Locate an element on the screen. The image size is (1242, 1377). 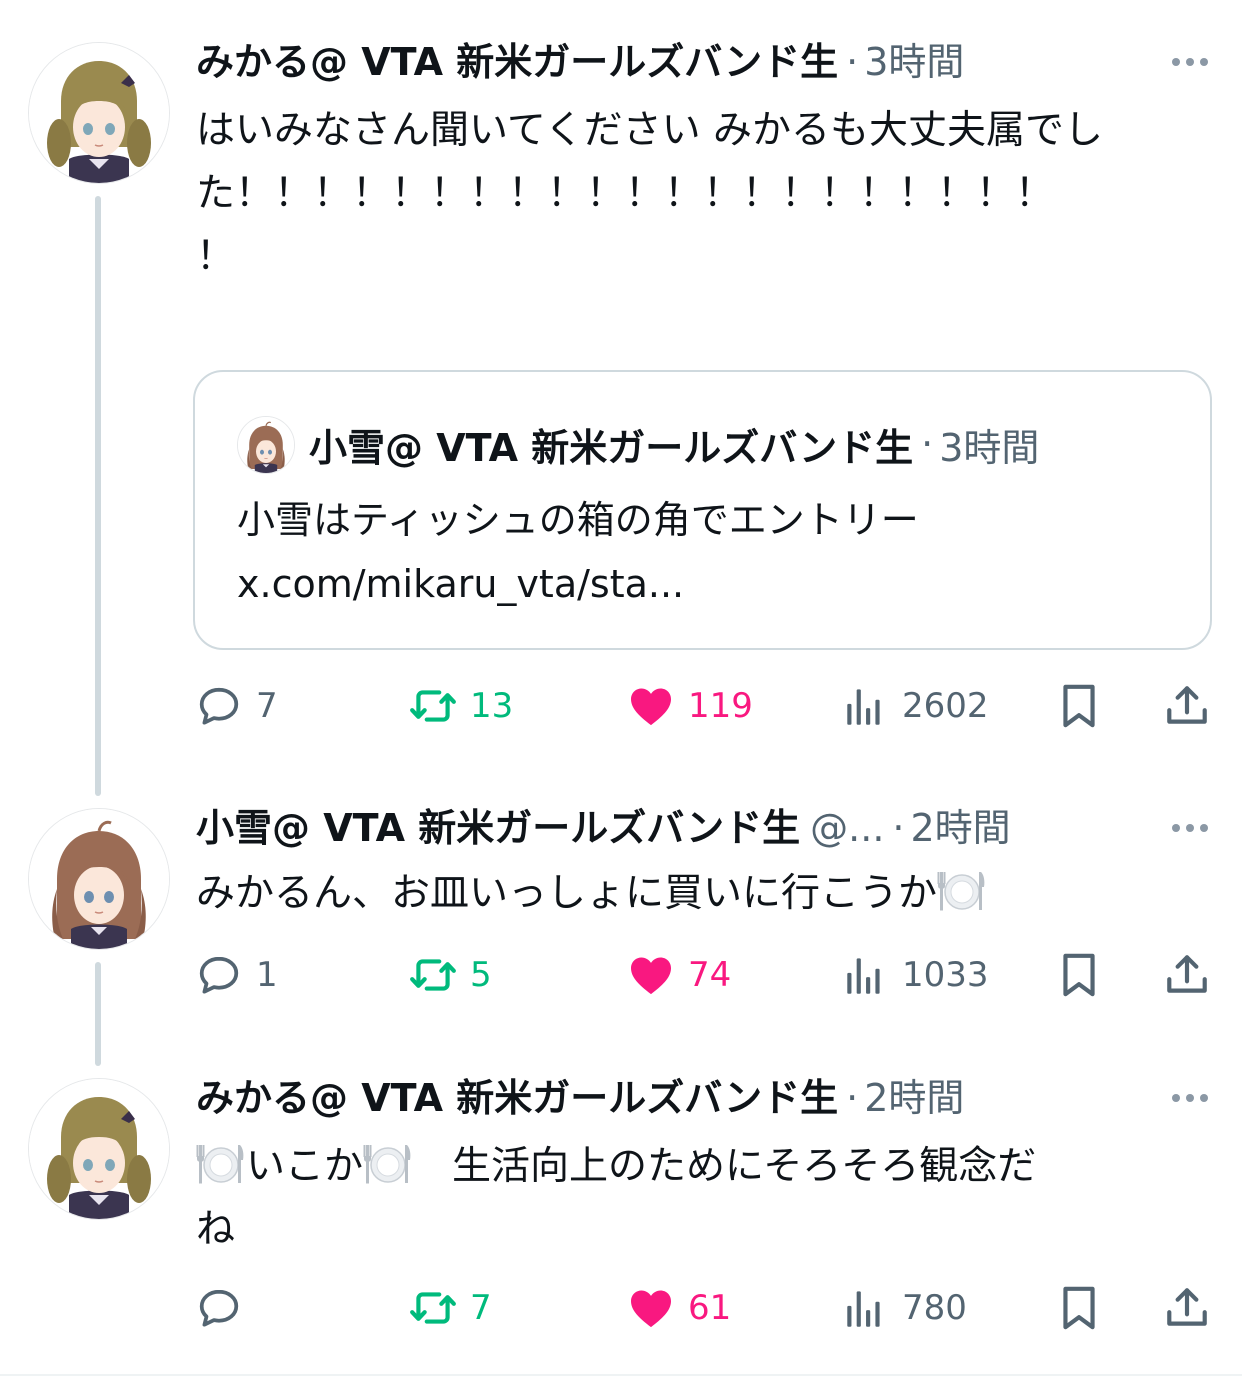
like-button: 119 is located at coordinates (689, 706).